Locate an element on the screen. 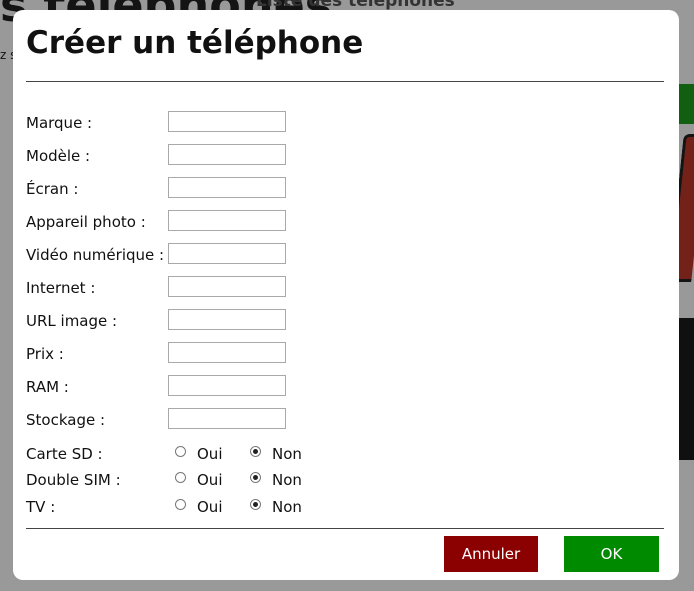 This screenshot has height=591, width=694. field-label: Écran : is located at coordinates (52, 189).